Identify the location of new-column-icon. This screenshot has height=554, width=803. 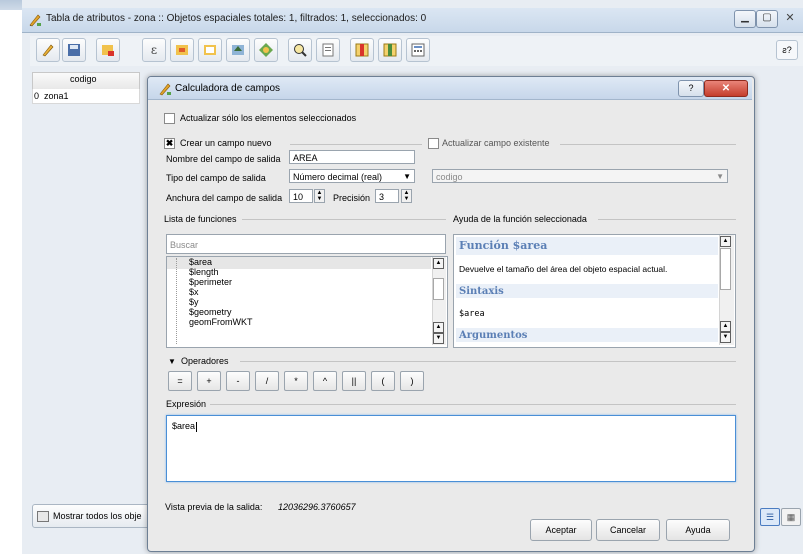
(362, 50).